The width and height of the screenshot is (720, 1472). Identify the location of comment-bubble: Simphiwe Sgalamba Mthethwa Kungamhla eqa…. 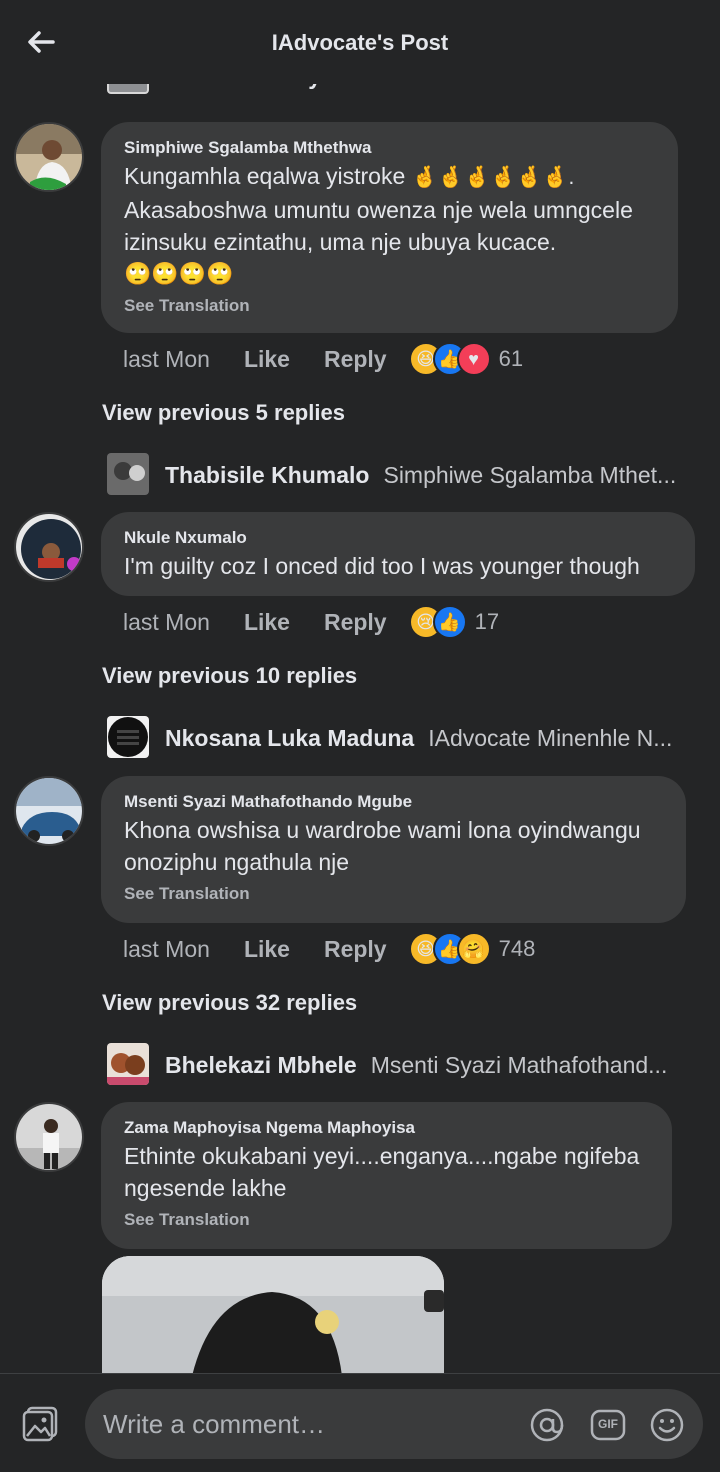
(389, 227).